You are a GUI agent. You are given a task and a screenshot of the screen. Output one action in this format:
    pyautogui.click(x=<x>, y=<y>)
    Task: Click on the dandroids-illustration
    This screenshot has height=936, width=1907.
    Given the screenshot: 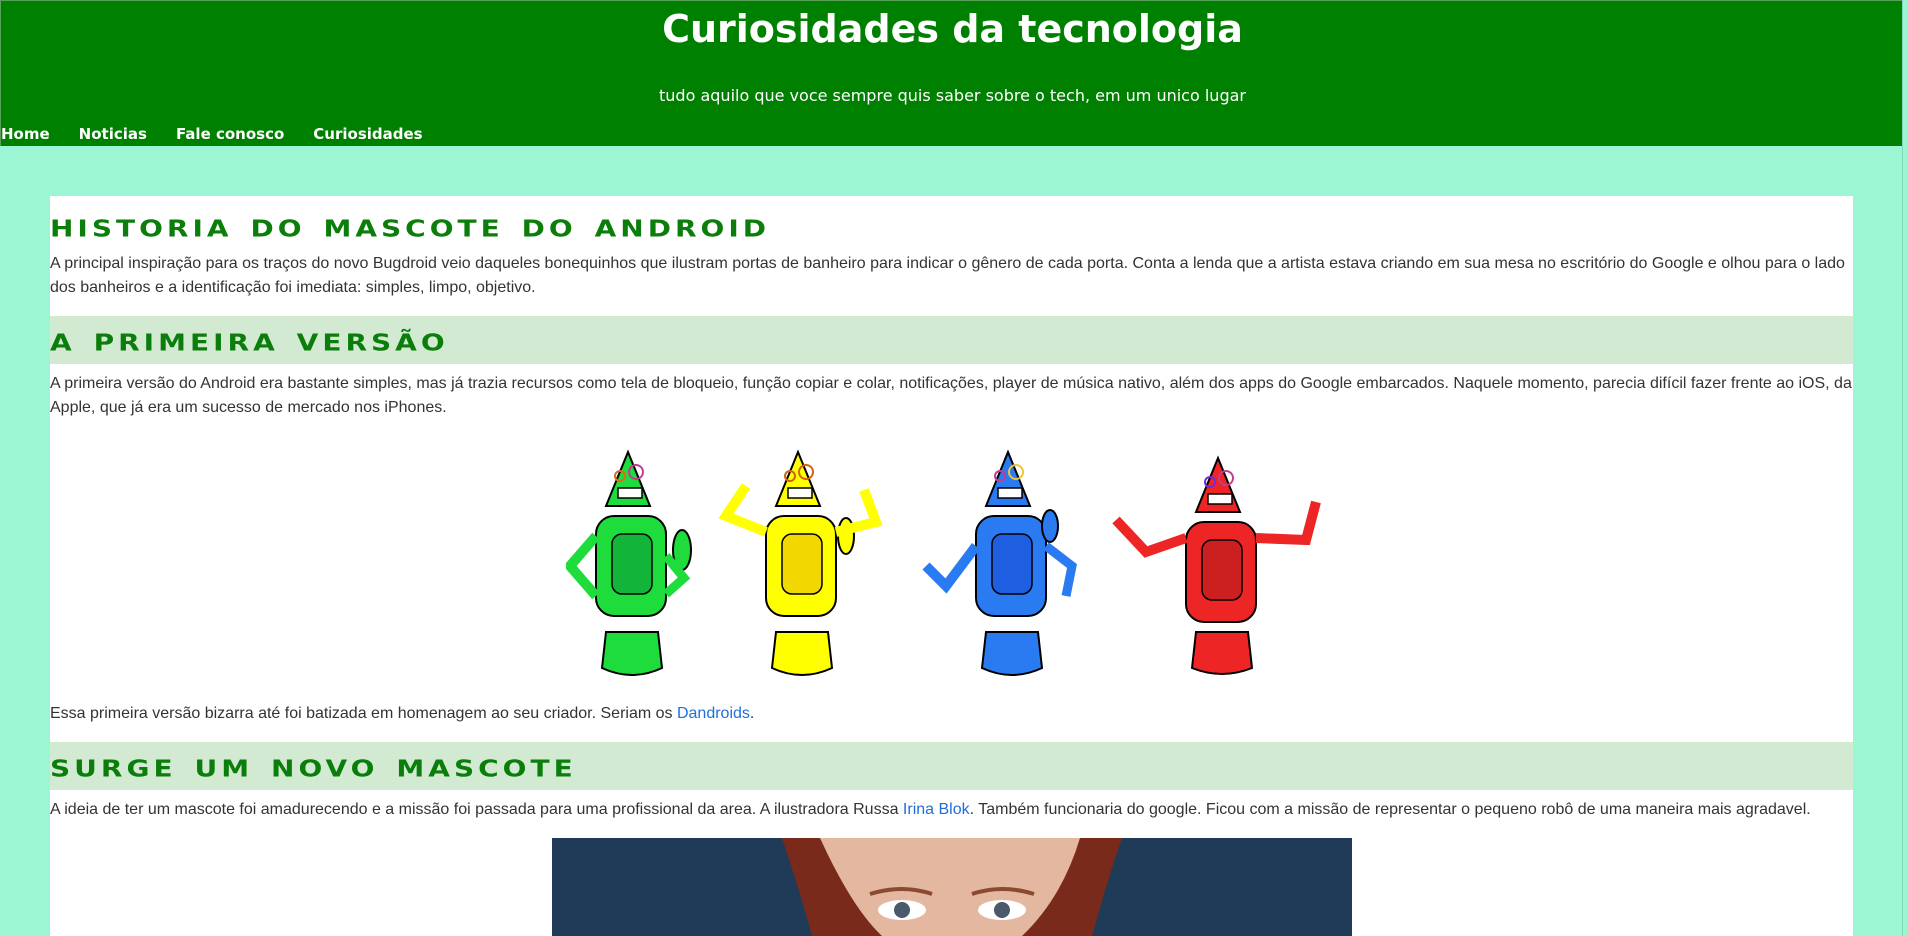 What is the action you would take?
    pyautogui.click(x=943, y=562)
    